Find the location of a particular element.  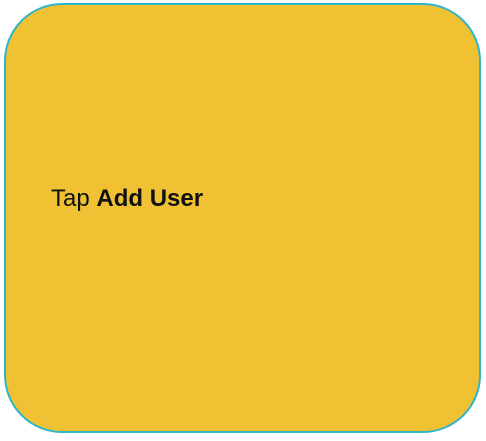

instruction-prefix: Tap is located at coordinates (74, 198).